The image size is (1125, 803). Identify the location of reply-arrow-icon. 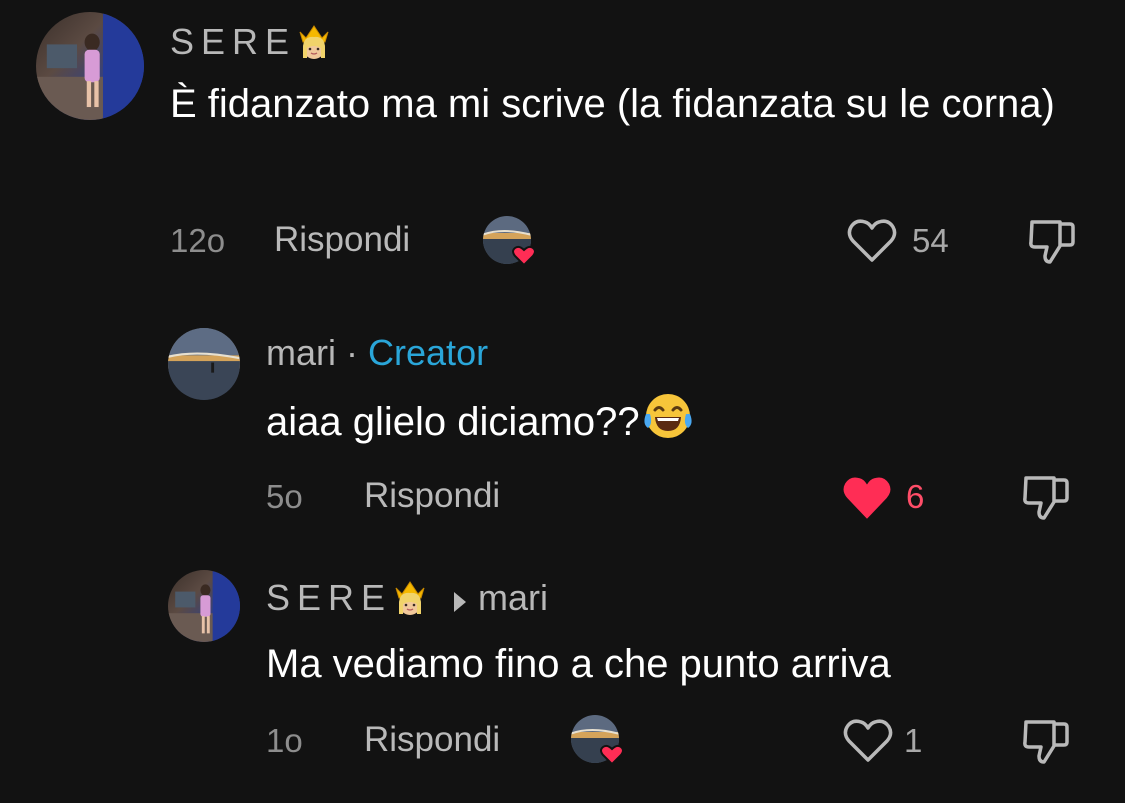
(460, 601).